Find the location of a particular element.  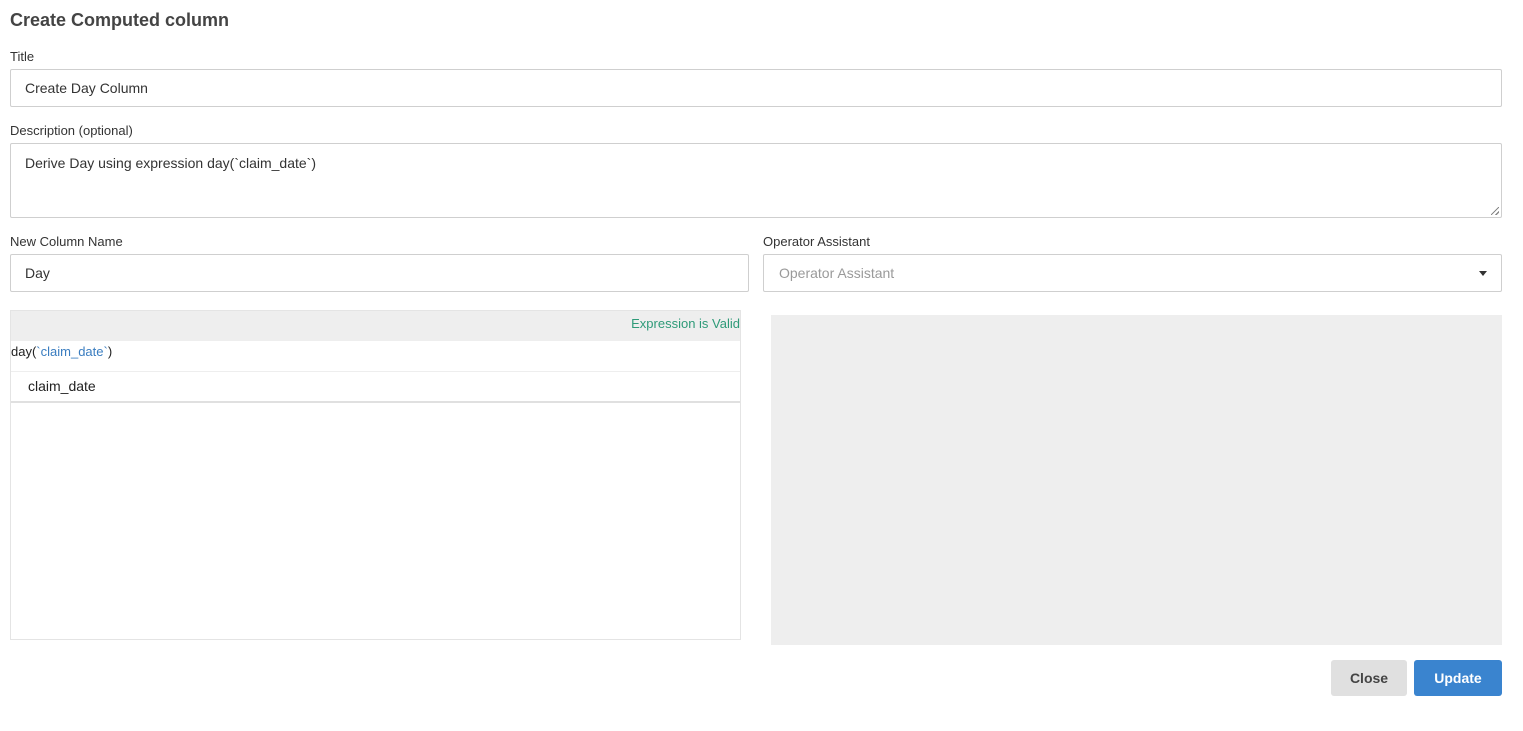

column-name-input: Day is located at coordinates (379, 273).